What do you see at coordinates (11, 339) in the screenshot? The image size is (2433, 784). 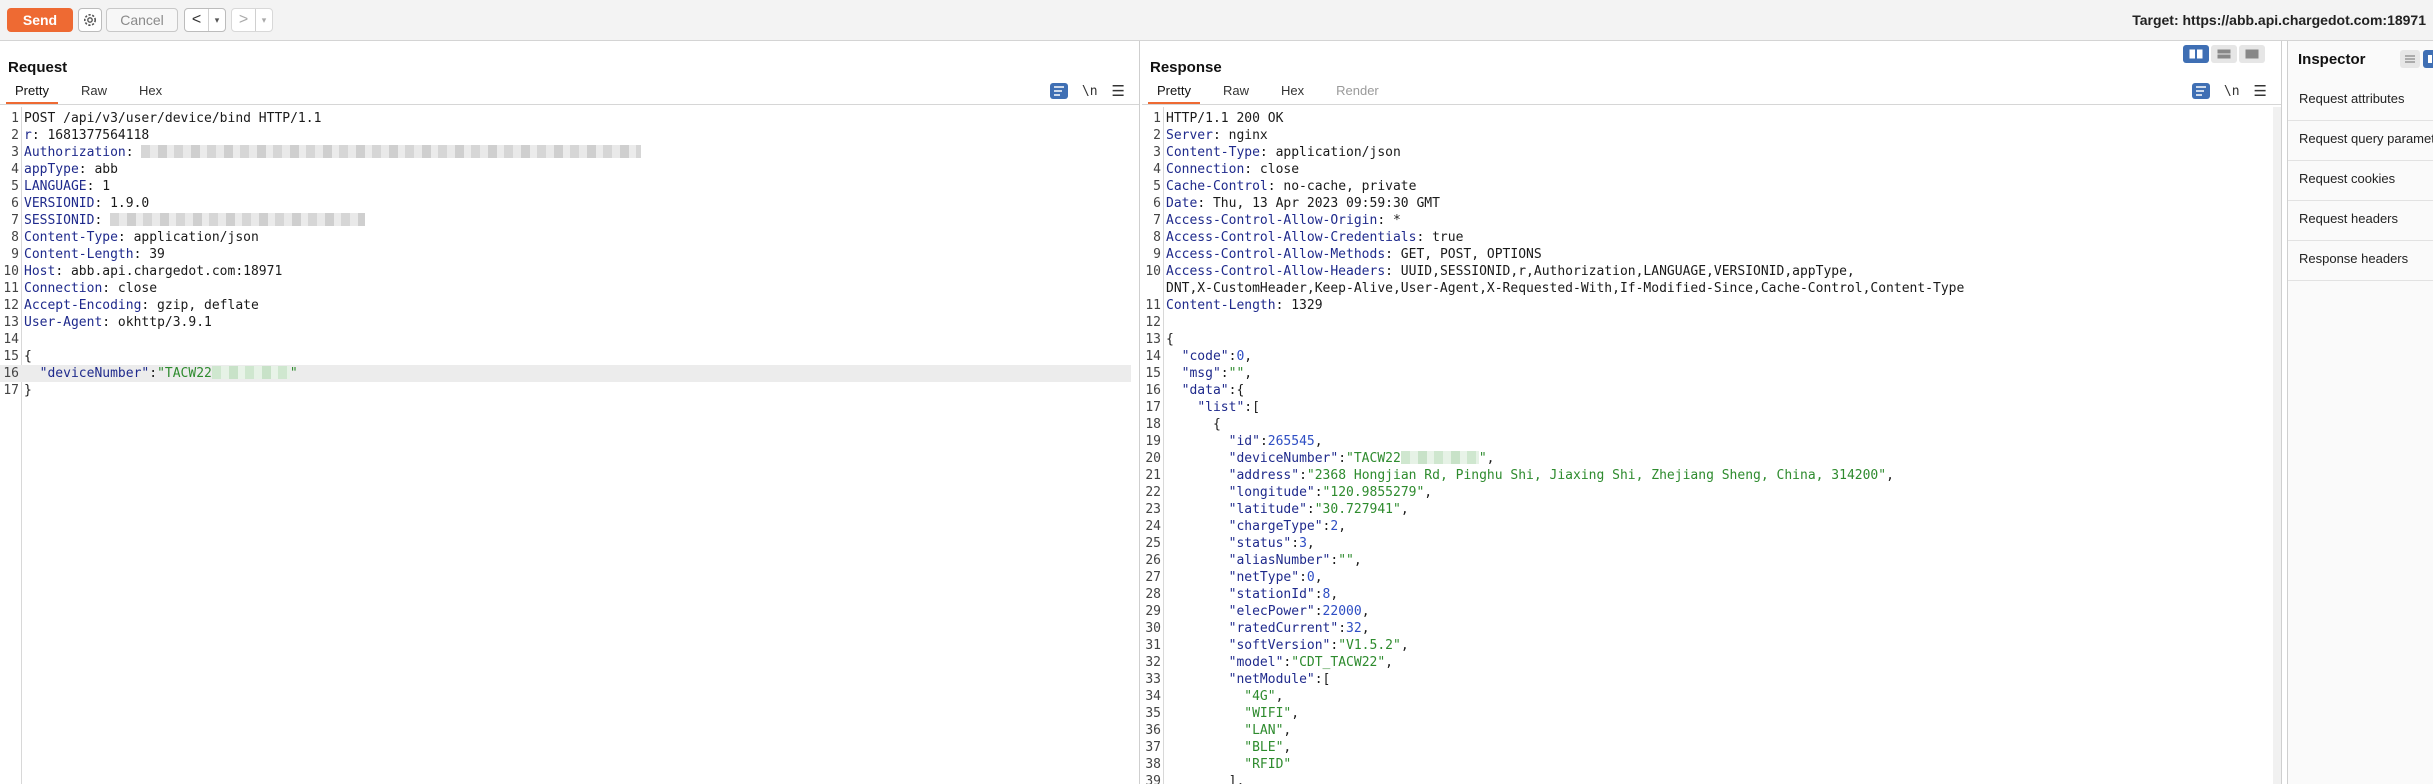 I see `line-number: 14` at bounding box center [11, 339].